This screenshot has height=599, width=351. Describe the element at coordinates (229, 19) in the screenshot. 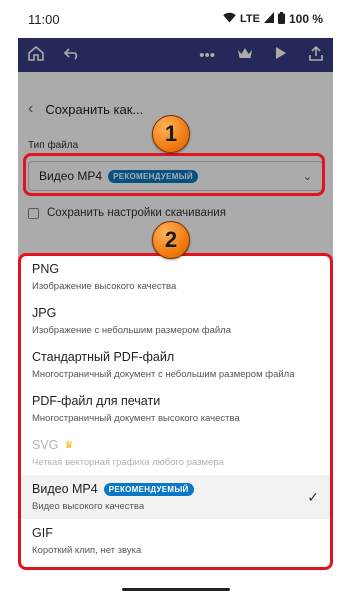

I see `wifi-icon` at that location.